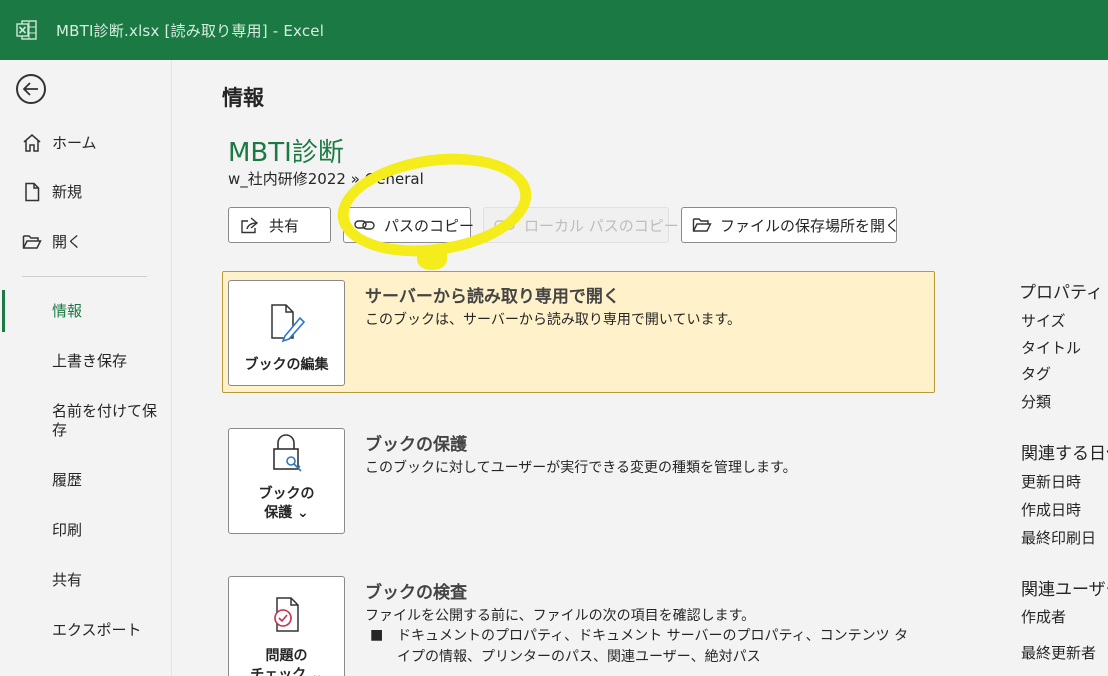 Image resolution: width=1108 pixels, height=676 pixels. What do you see at coordinates (286, 481) in the screenshot?
I see `protect-workbook-button: ブックの 保護 ⌄` at bounding box center [286, 481].